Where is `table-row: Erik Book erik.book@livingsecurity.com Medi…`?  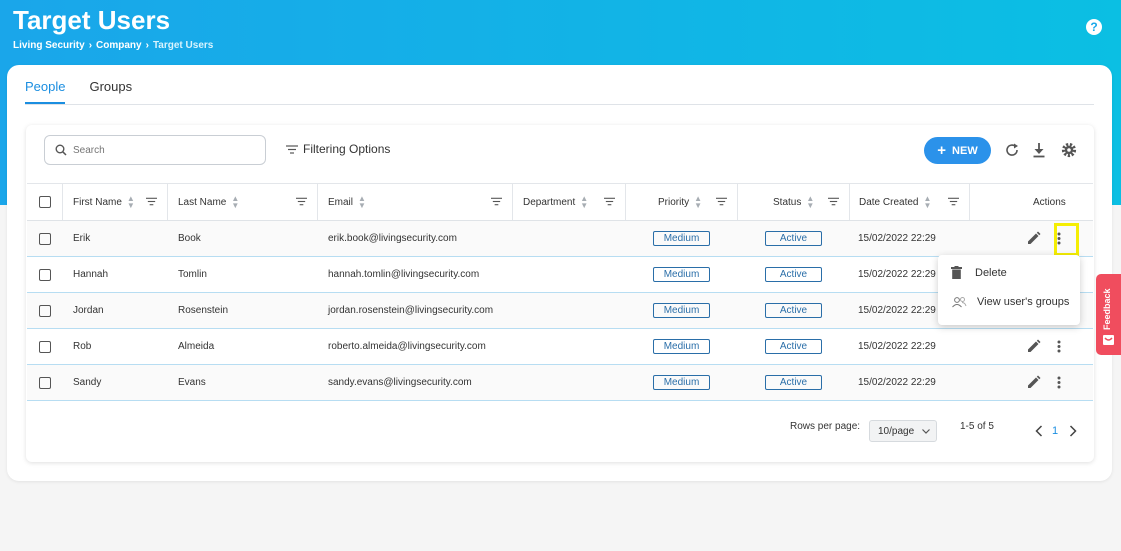
table-row: Erik Book erik.book@livingsecurity.com Medi… is located at coordinates (560, 239).